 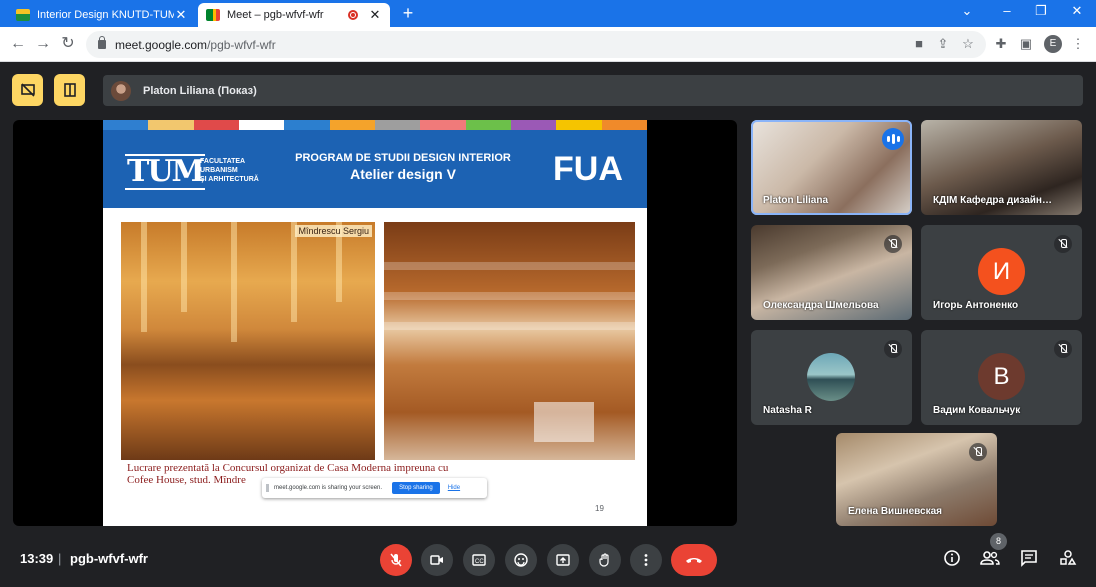 What do you see at coordinates (161, 44) in the screenshot?
I see `url-host: meet.google.com` at bounding box center [161, 44].